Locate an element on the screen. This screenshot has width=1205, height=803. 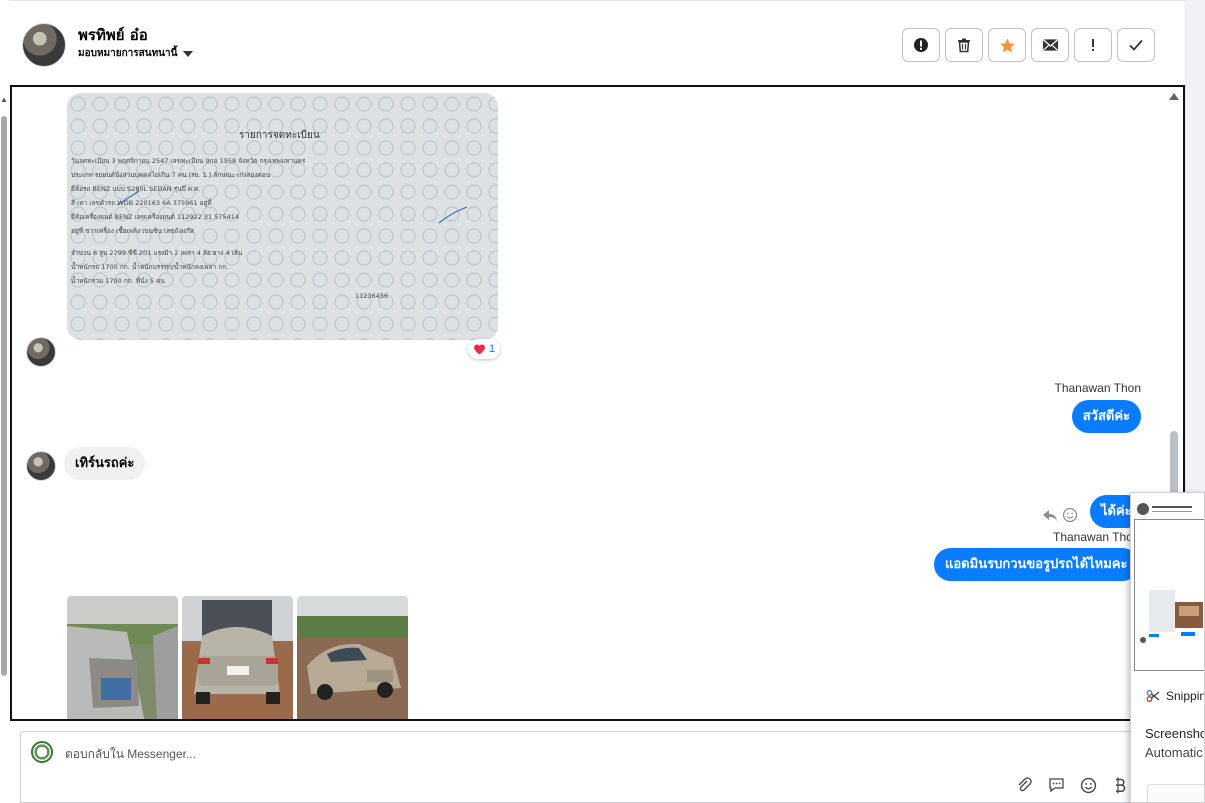
snipping-app-name: Snippin is located at coordinates (1185, 696).